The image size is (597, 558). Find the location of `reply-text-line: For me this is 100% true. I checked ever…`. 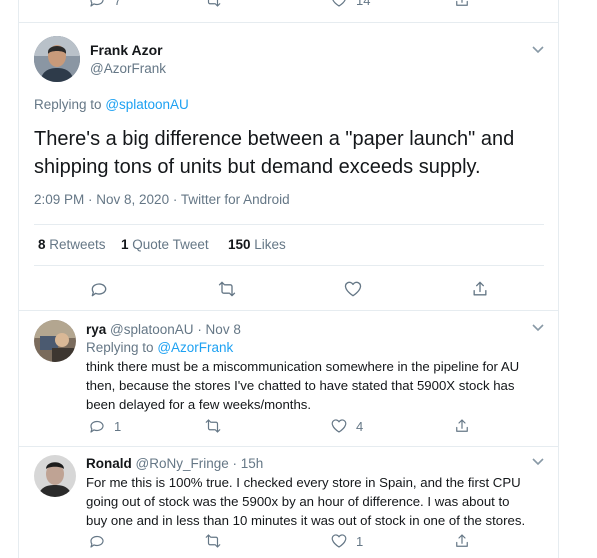

reply-text-line: For me this is 100% true. I checked ever… is located at coordinates (303, 482).